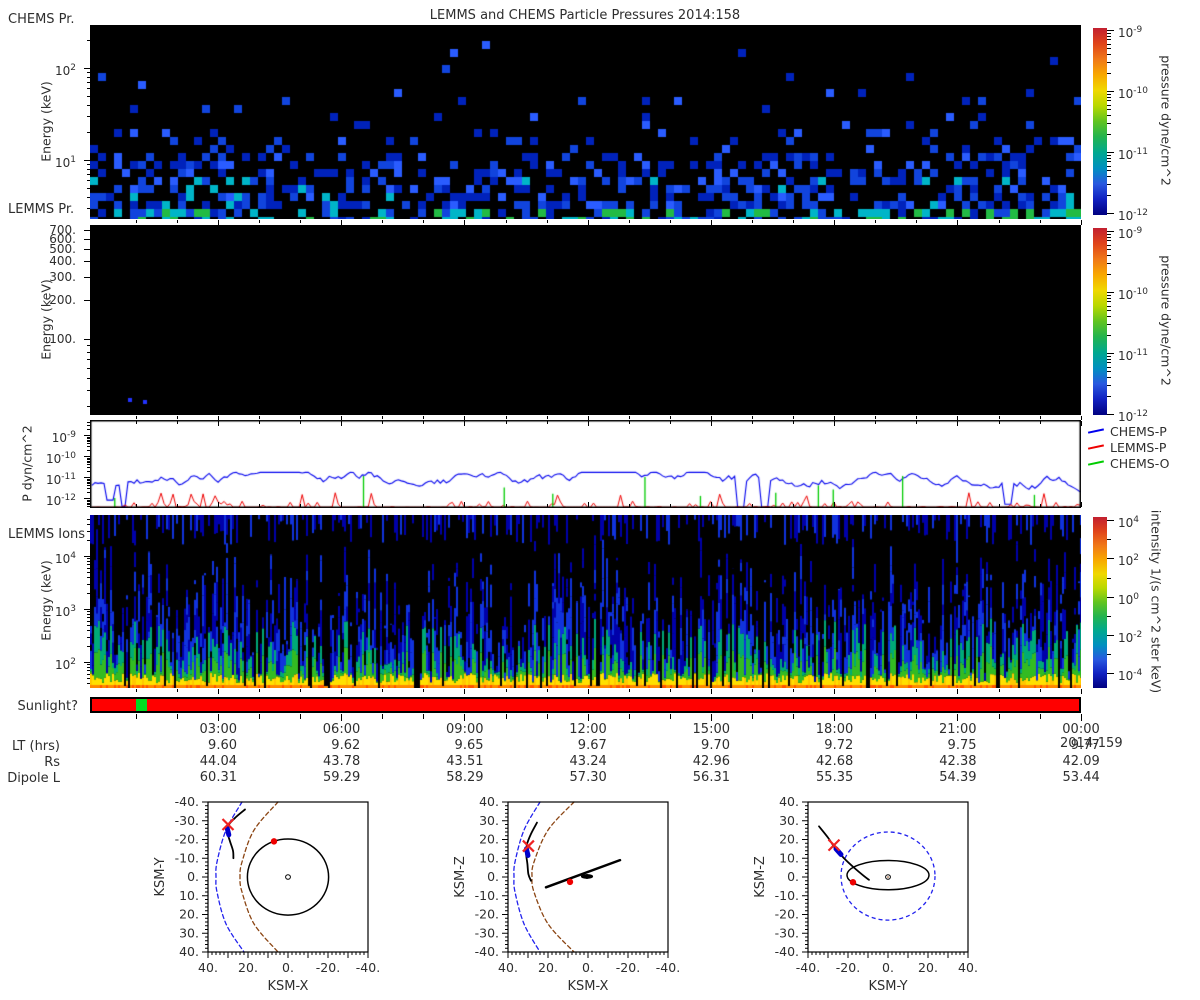 The height and width of the screenshot is (1000, 1200). What do you see at coordinates (588, 729) in the screenshot?
I see `time-tick-label: 12:00` at bounding box center [588, 729].